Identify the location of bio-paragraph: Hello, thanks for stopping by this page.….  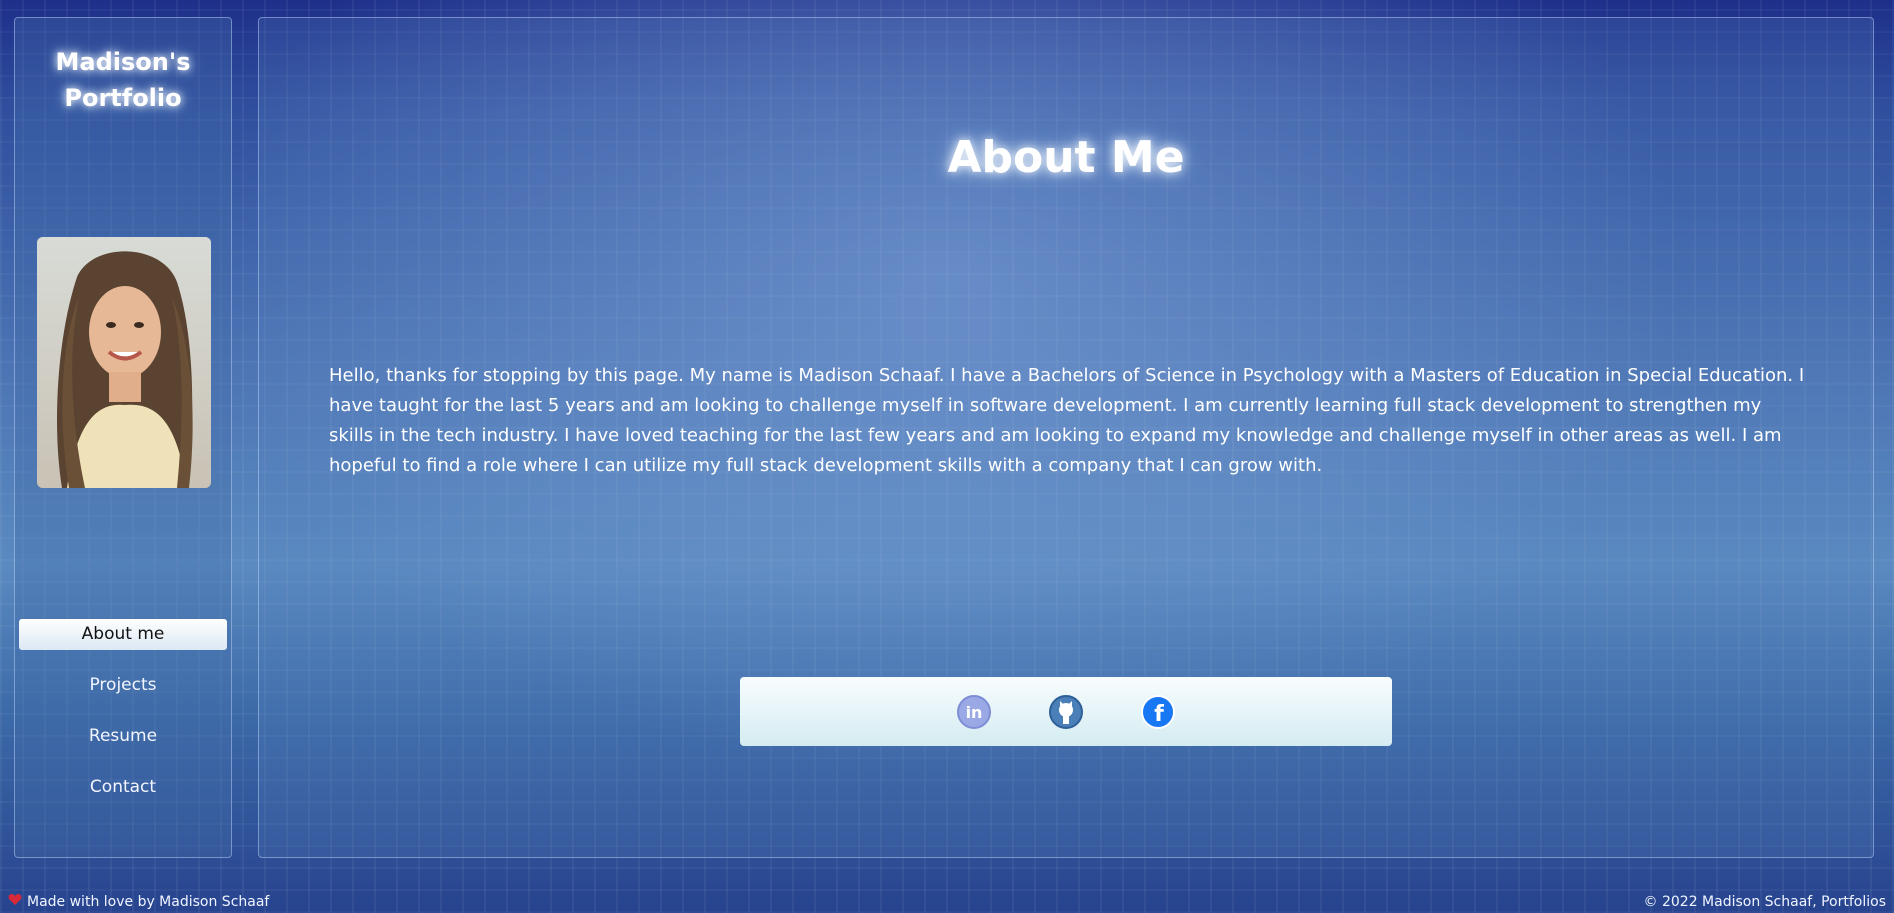
(1067, 420).